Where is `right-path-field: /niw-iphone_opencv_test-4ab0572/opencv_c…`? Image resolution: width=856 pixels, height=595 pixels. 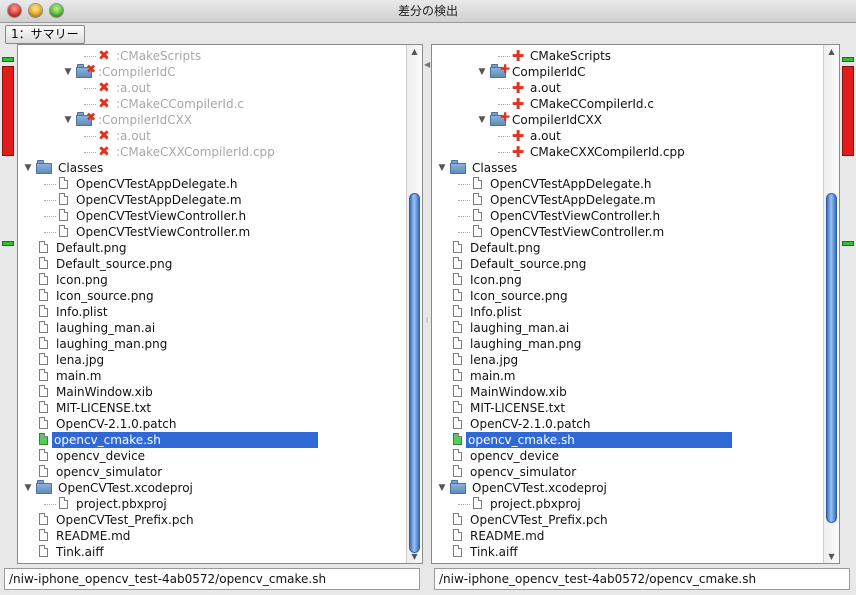 right-path-field: /niw-iphone_opencv_test-4ab0572/opencv_c… is located at coordinates (642, 579).